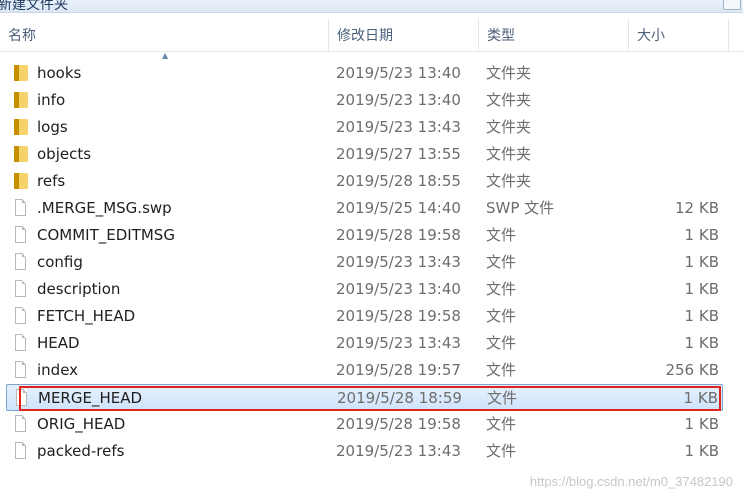 The image size is (743, 499). What do you see at coordinates (106, 235) in the screenshot?
I see `item-name: COMMIT_EDITMSG` at bounding box center [106, 235].